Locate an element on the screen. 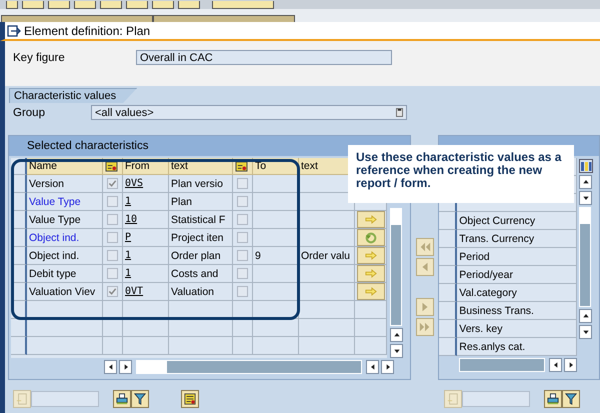  section-tab: Characteristic values is located at coordinates (73, 95).